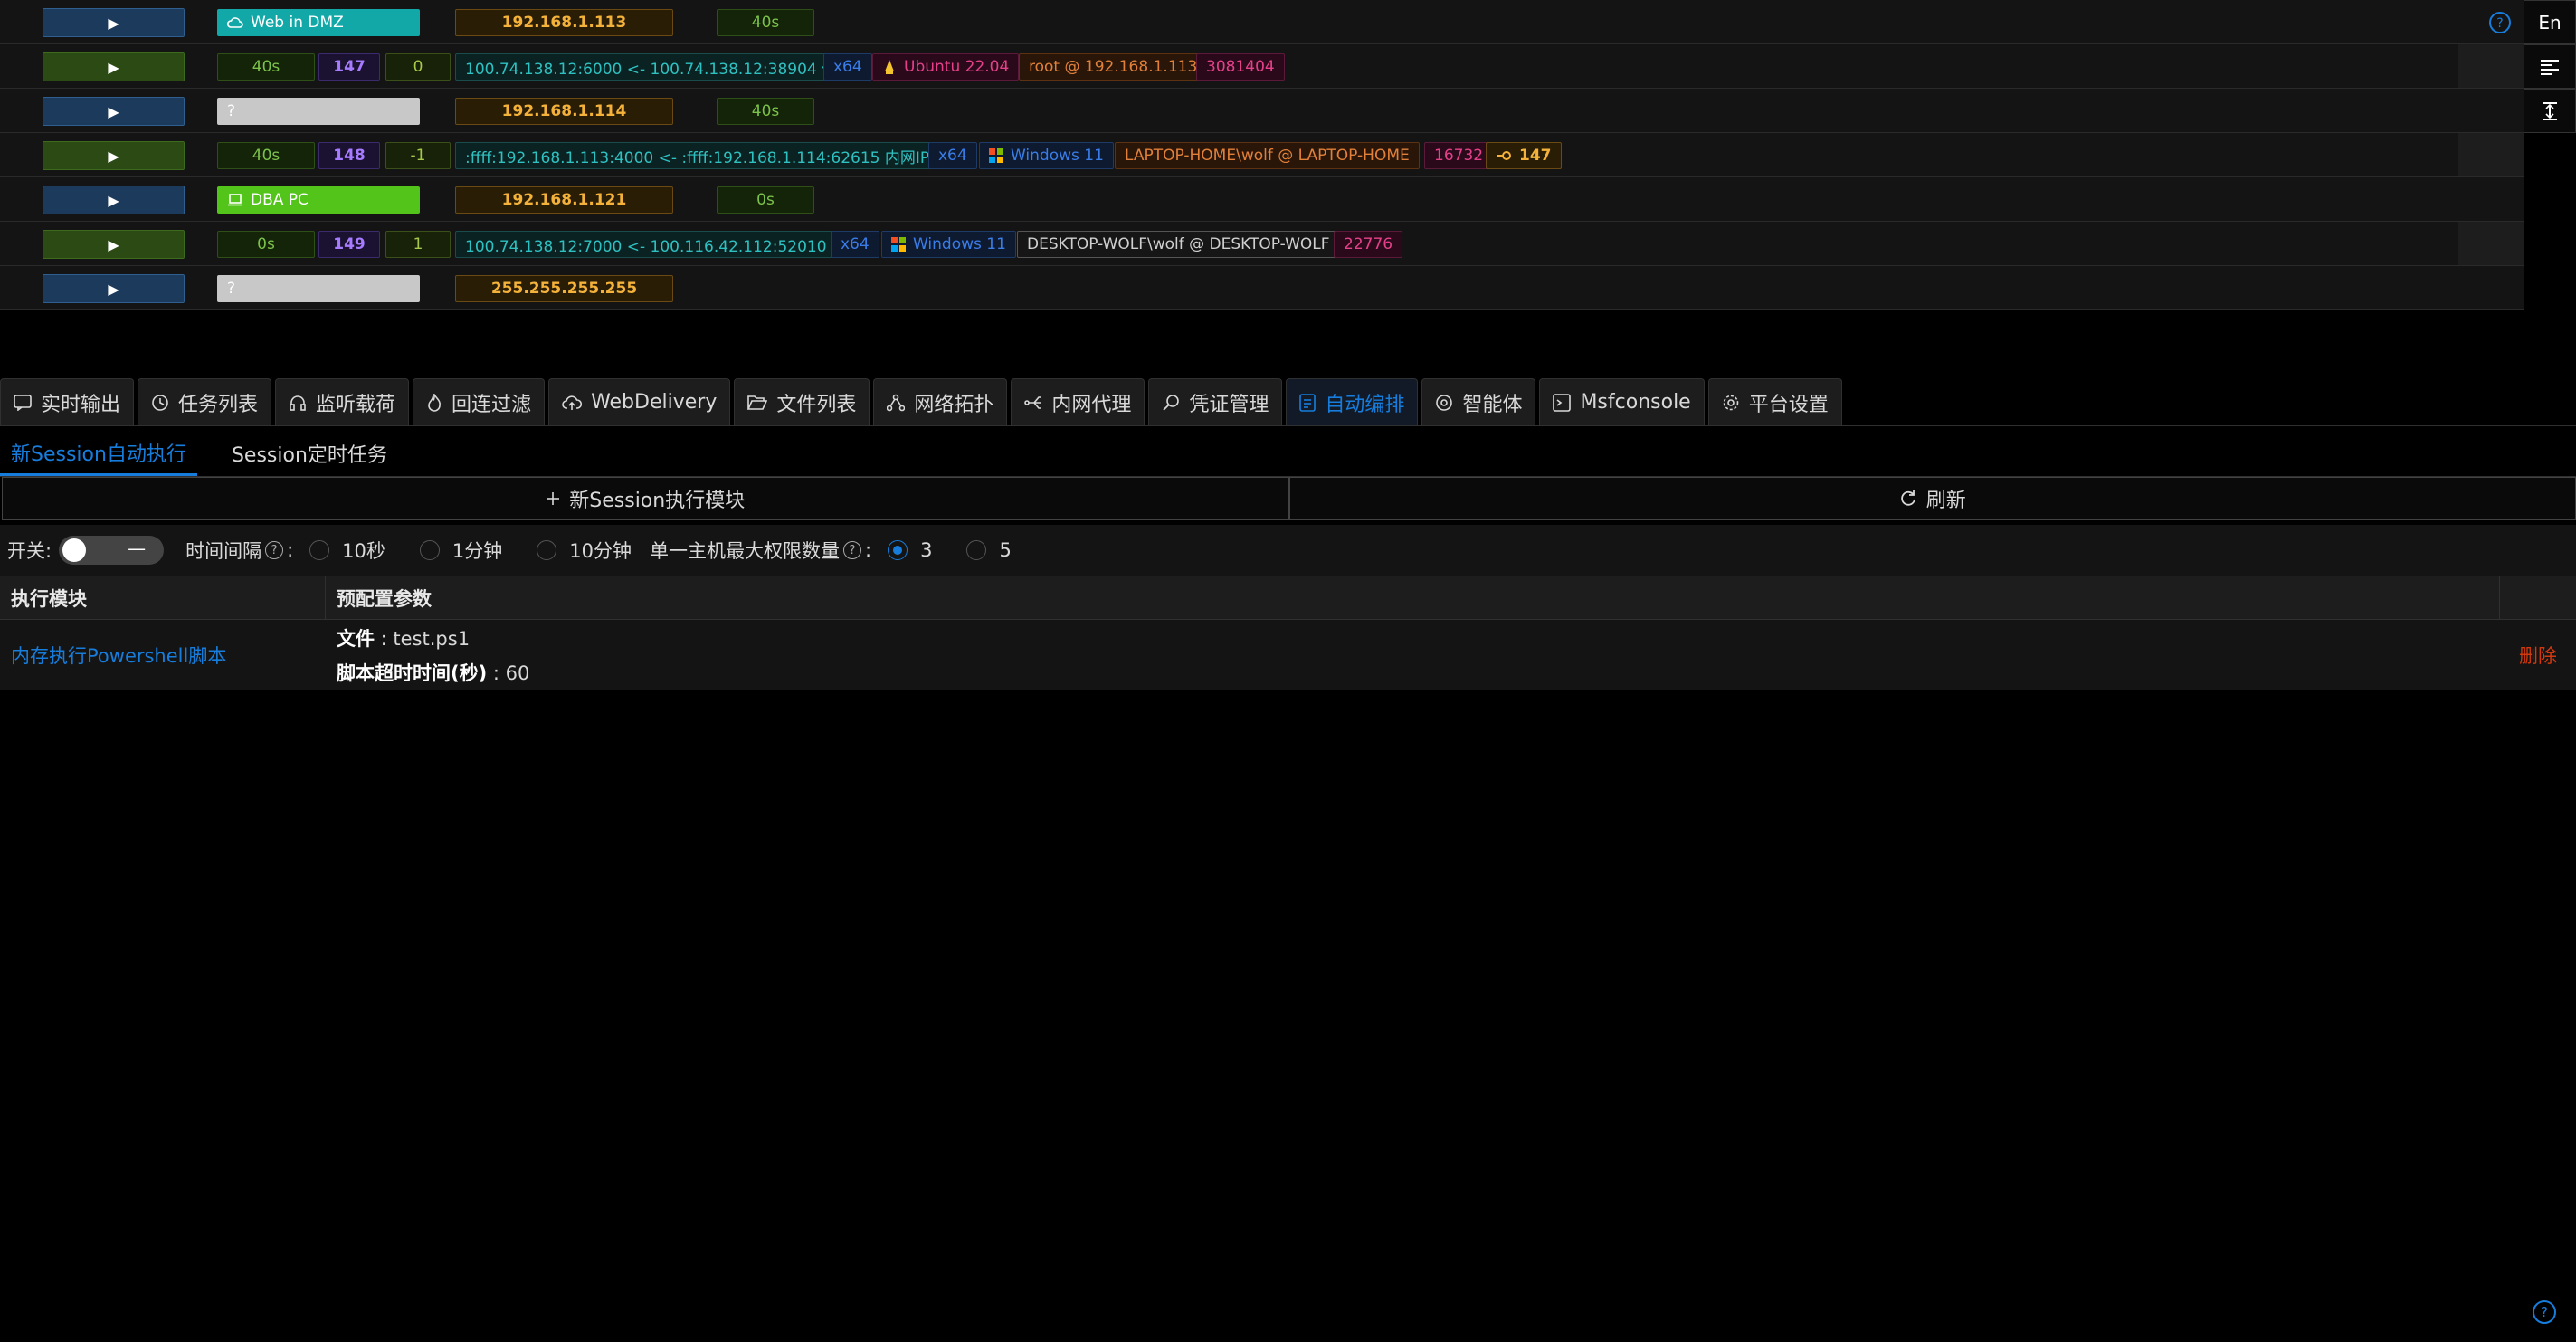 Image resolution: width=2576 pixels, height=1342 pixels. I want to click on schedule-icon, so click(1308, 402).